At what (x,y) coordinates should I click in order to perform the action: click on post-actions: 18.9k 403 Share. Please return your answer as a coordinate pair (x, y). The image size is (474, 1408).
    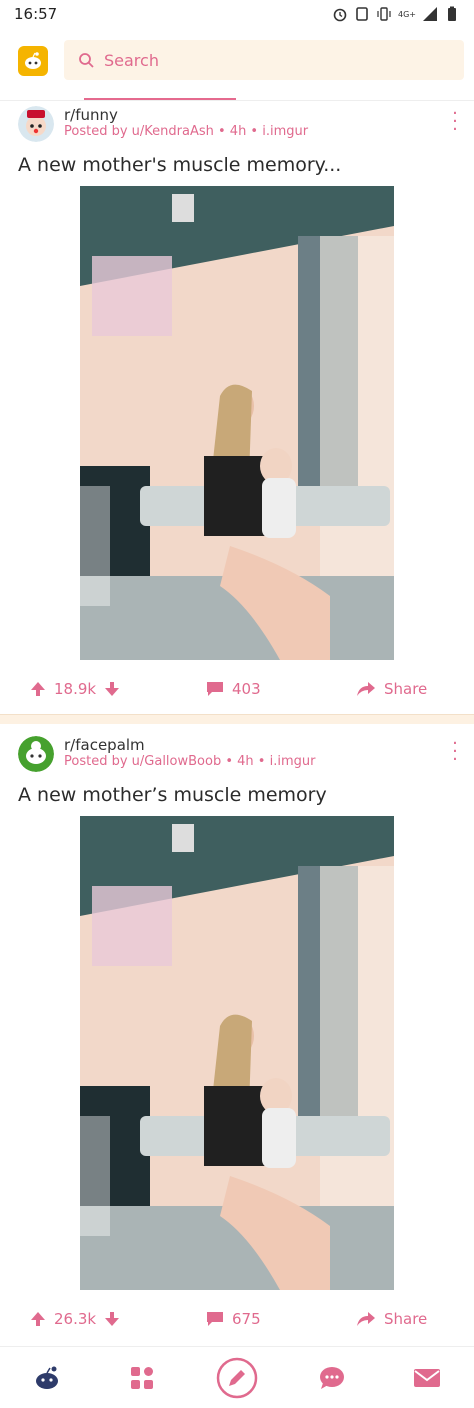
    Looking at the image, I should click on (237, 689).